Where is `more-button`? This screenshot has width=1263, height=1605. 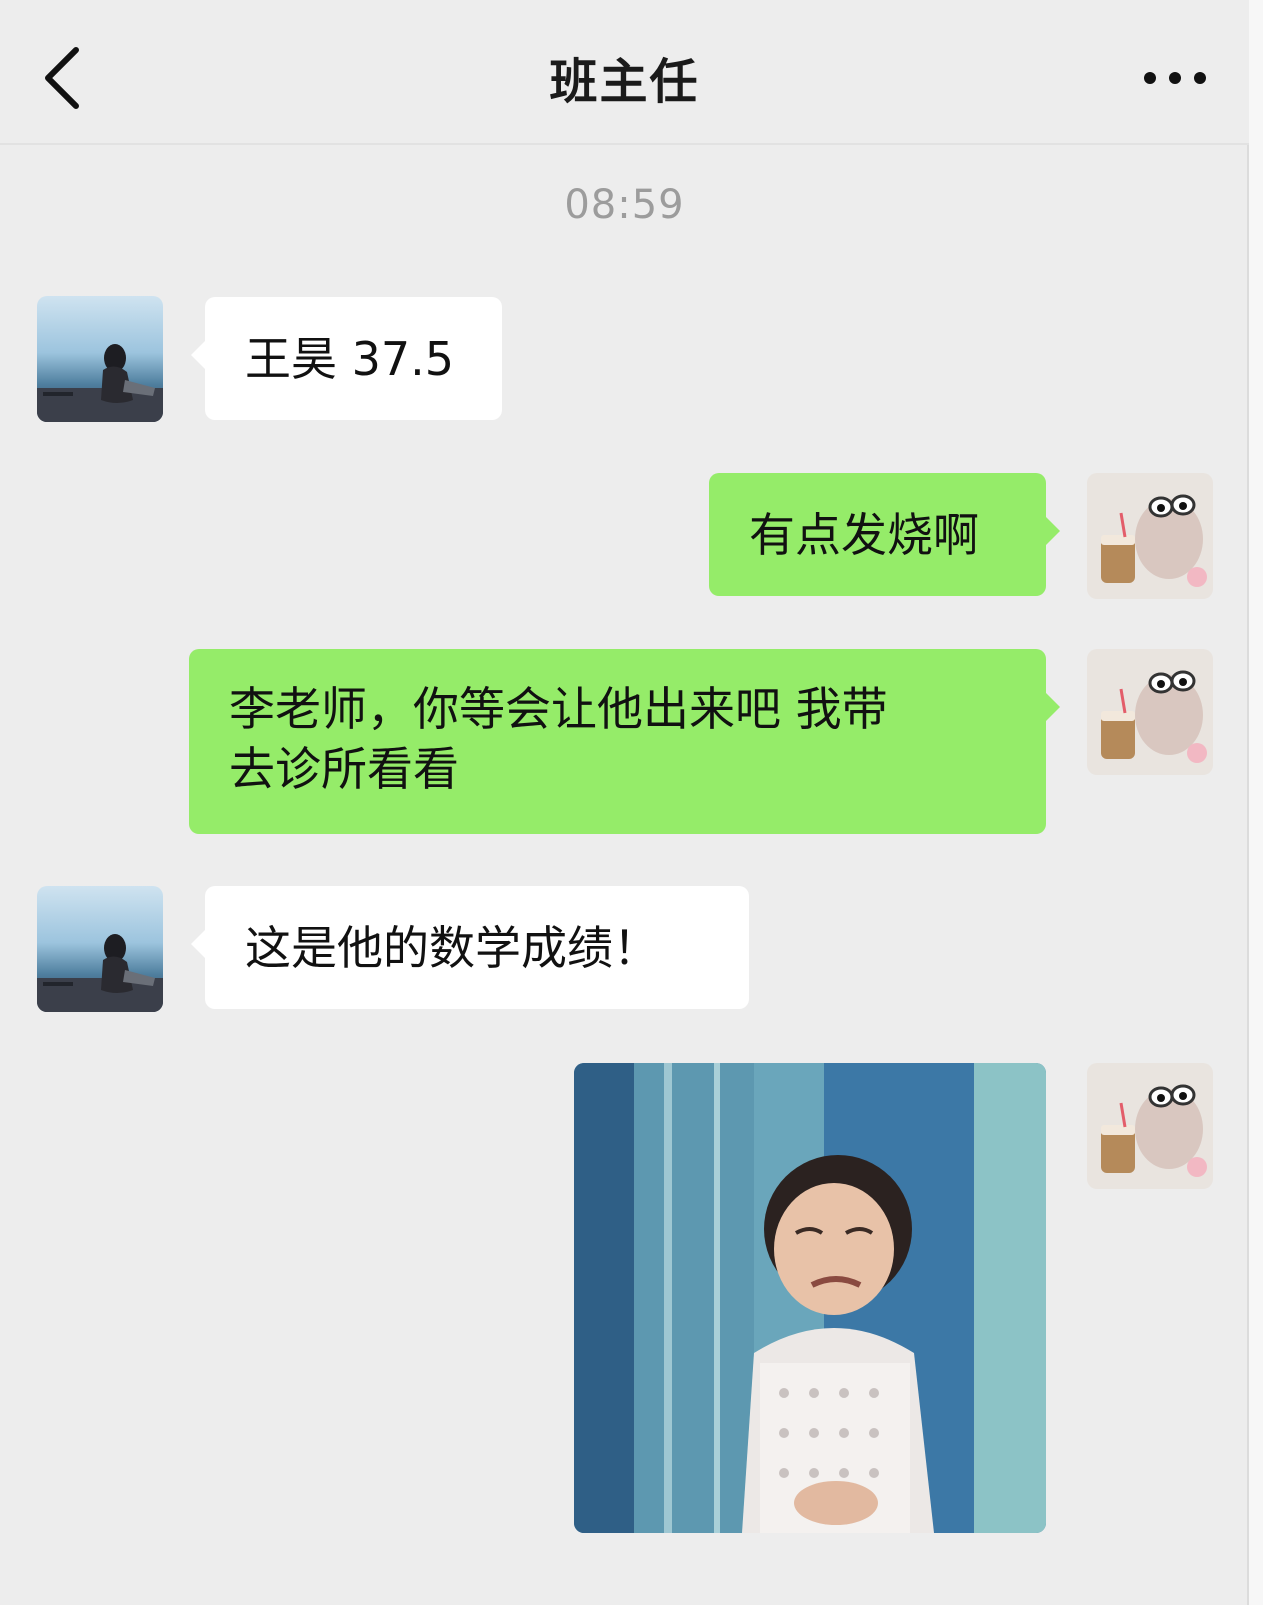
more-button is located at coordinates (1175, 78).